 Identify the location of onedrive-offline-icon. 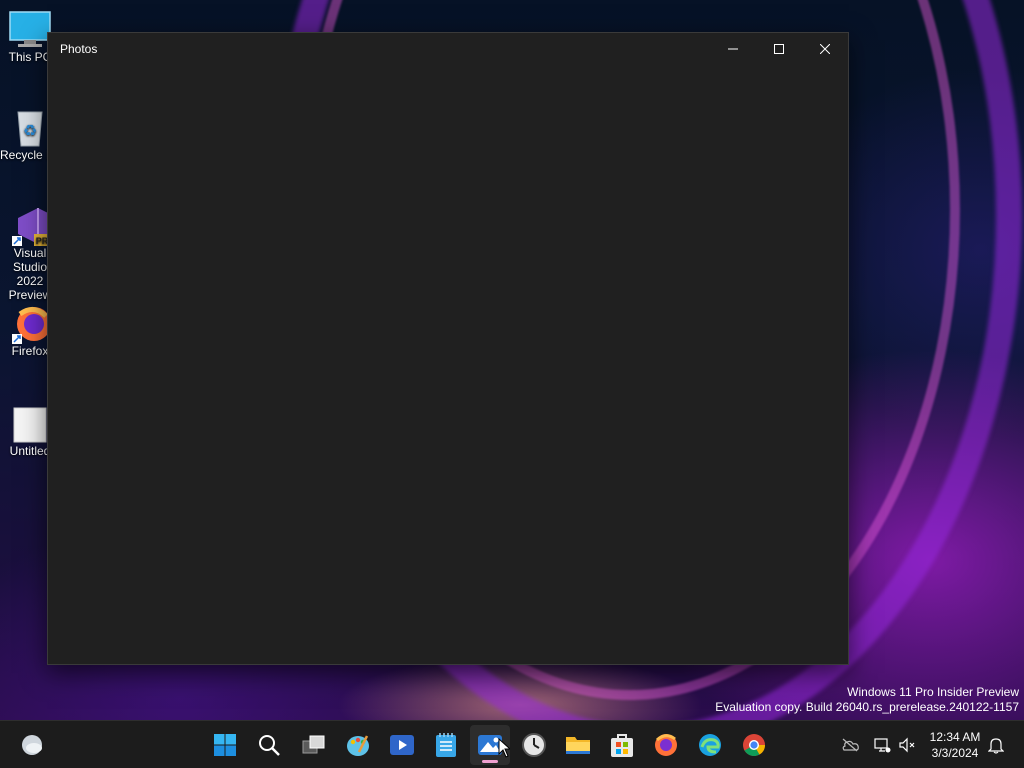
(850, 745).